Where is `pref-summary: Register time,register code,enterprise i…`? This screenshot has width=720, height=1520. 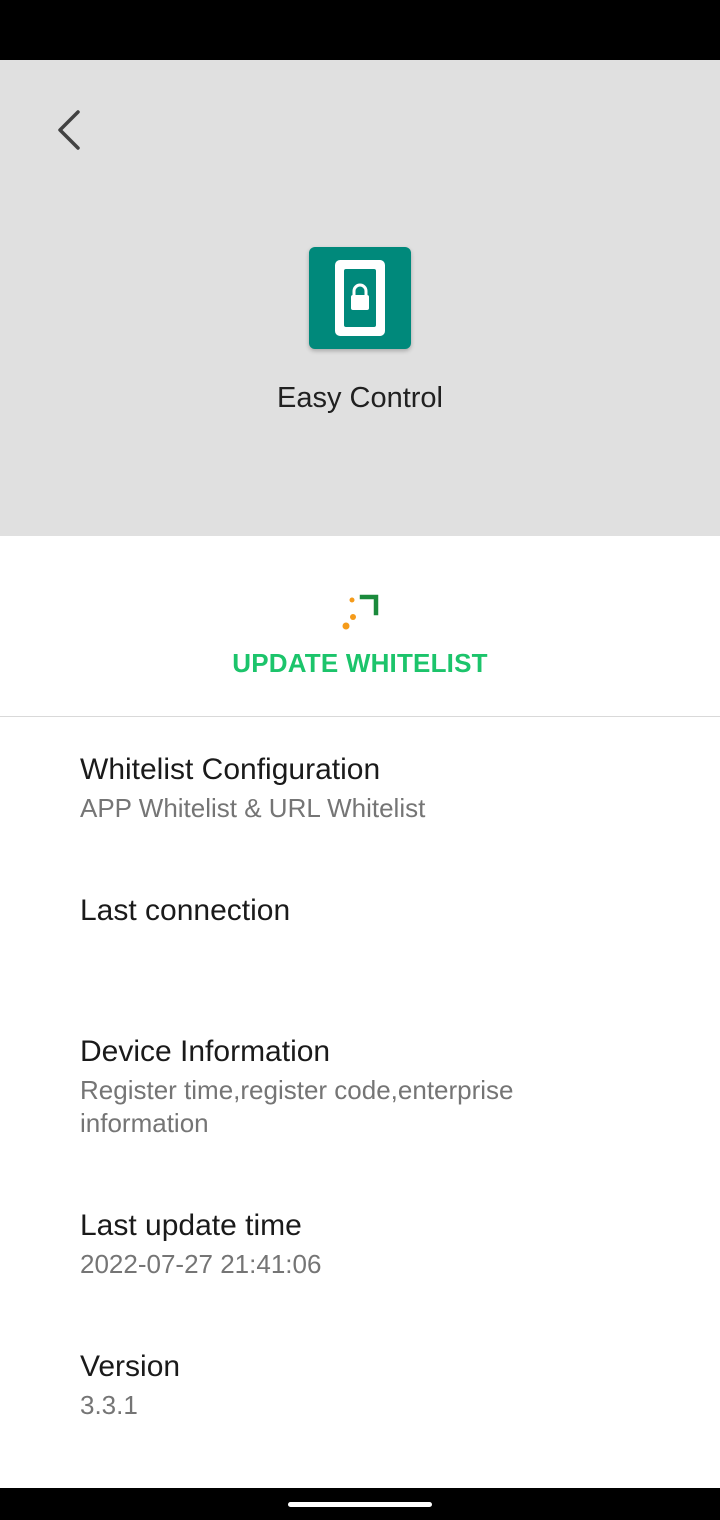 pref-summary: Register time,register code,enterprise i… is located at coordinates (297, 1106).